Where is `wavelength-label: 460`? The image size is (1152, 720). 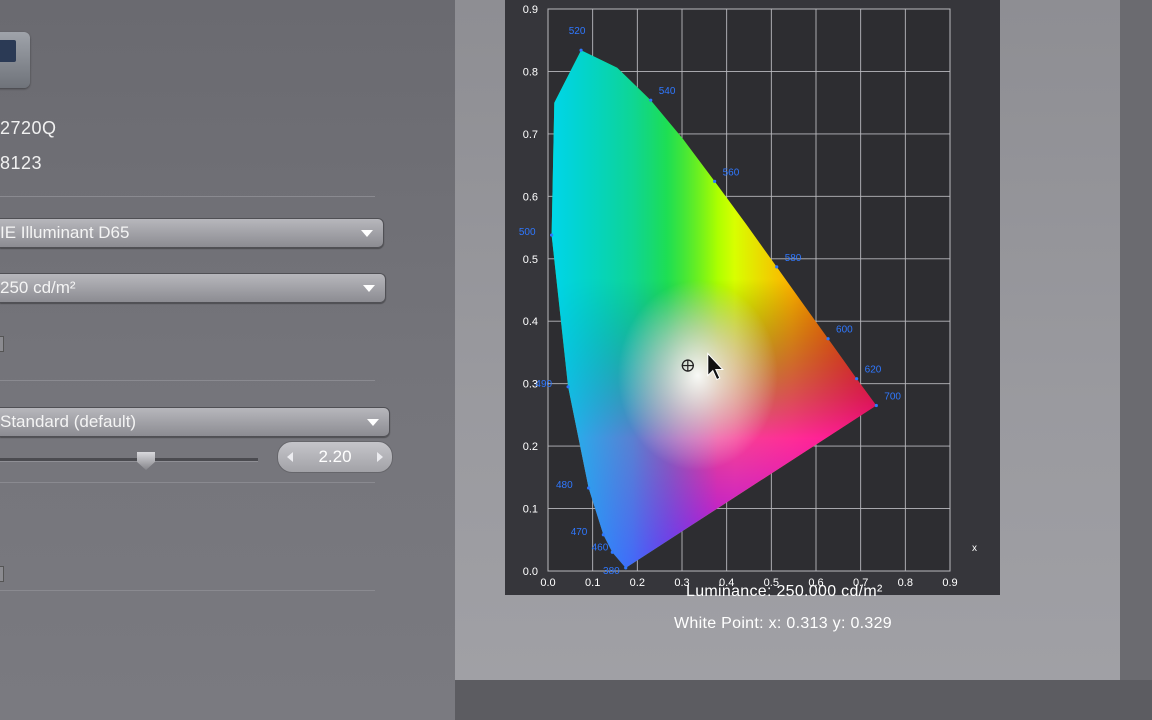
wavelength-label: 460 is located at coordinates (600, 547).